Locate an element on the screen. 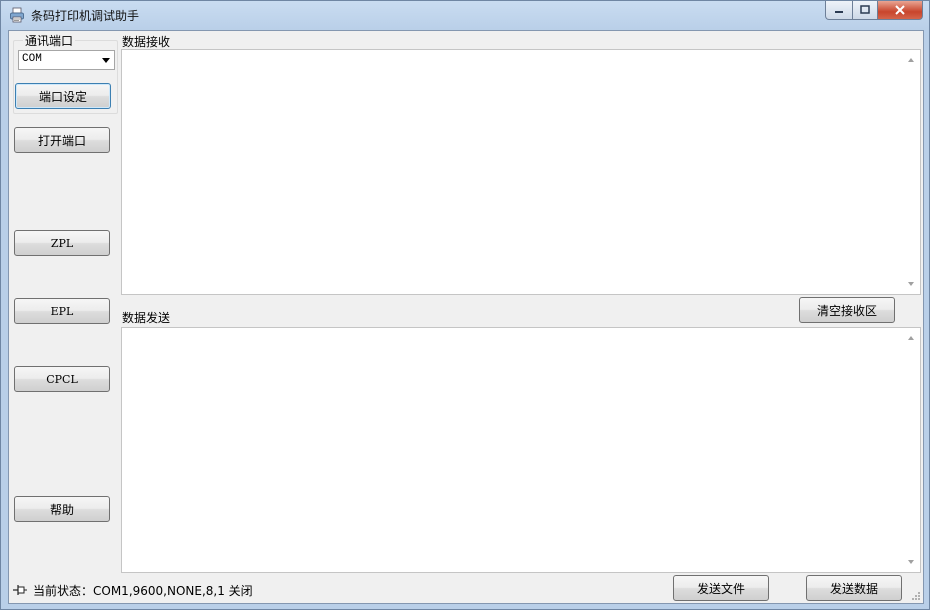 The width and height of the screenshot is (930, 610). close-icon is located at coordinates (900, 10).